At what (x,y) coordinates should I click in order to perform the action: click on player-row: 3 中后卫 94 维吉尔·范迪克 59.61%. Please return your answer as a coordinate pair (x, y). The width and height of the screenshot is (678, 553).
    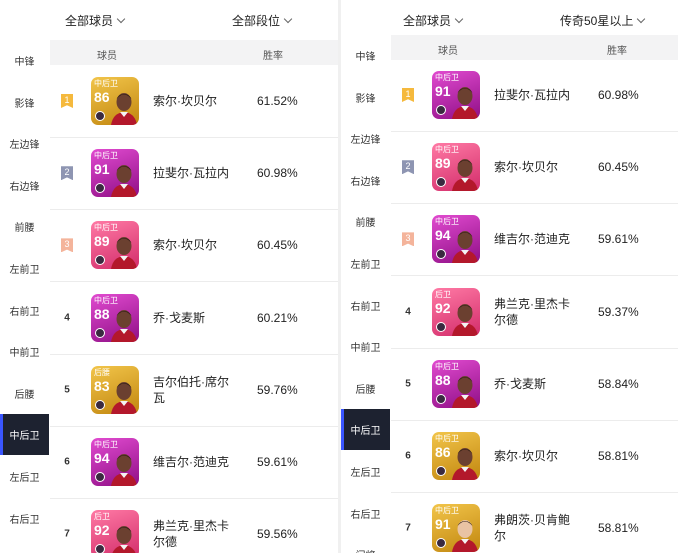
    Looking at the image, I should click on (534, 240).